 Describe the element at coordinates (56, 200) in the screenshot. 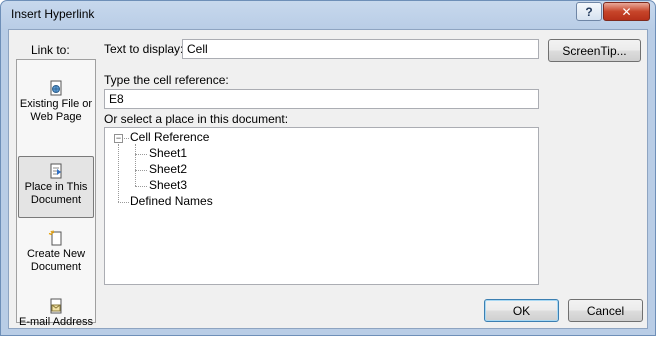

I see `link-to-place-line2: Document` at that location.